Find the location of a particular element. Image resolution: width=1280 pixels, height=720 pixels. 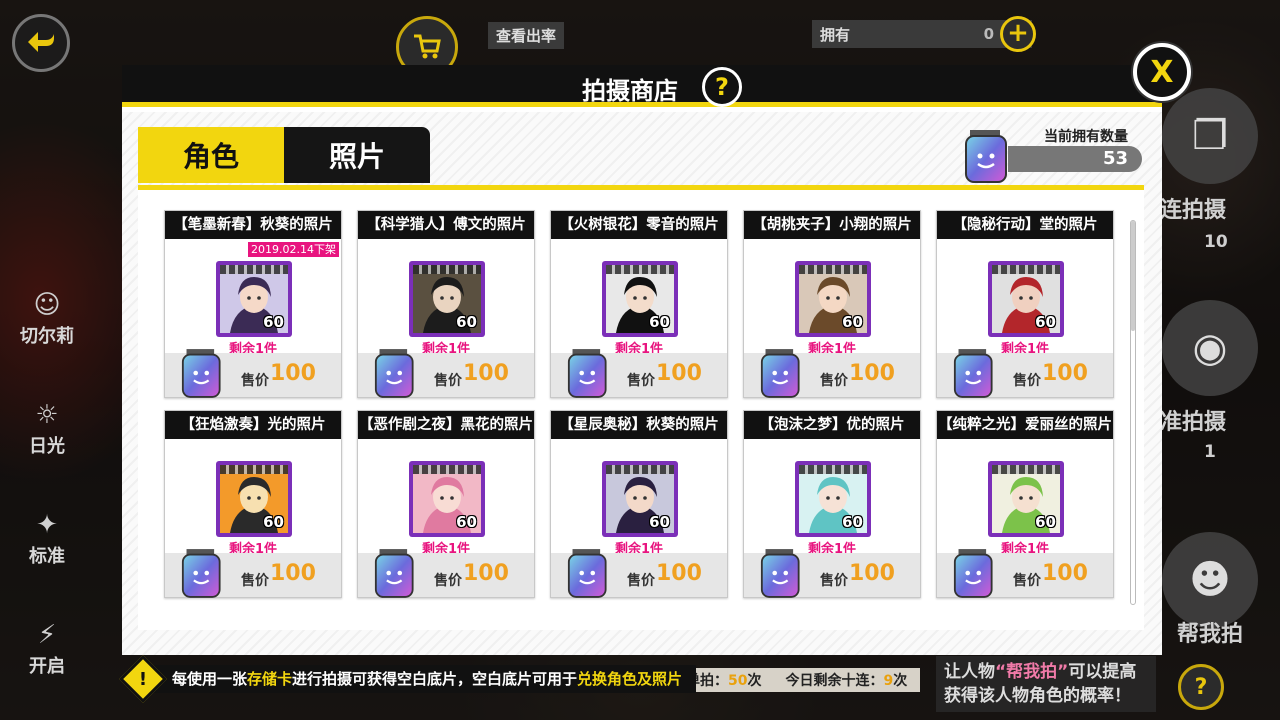

help-button: ? is located at coordinates (722, 87).